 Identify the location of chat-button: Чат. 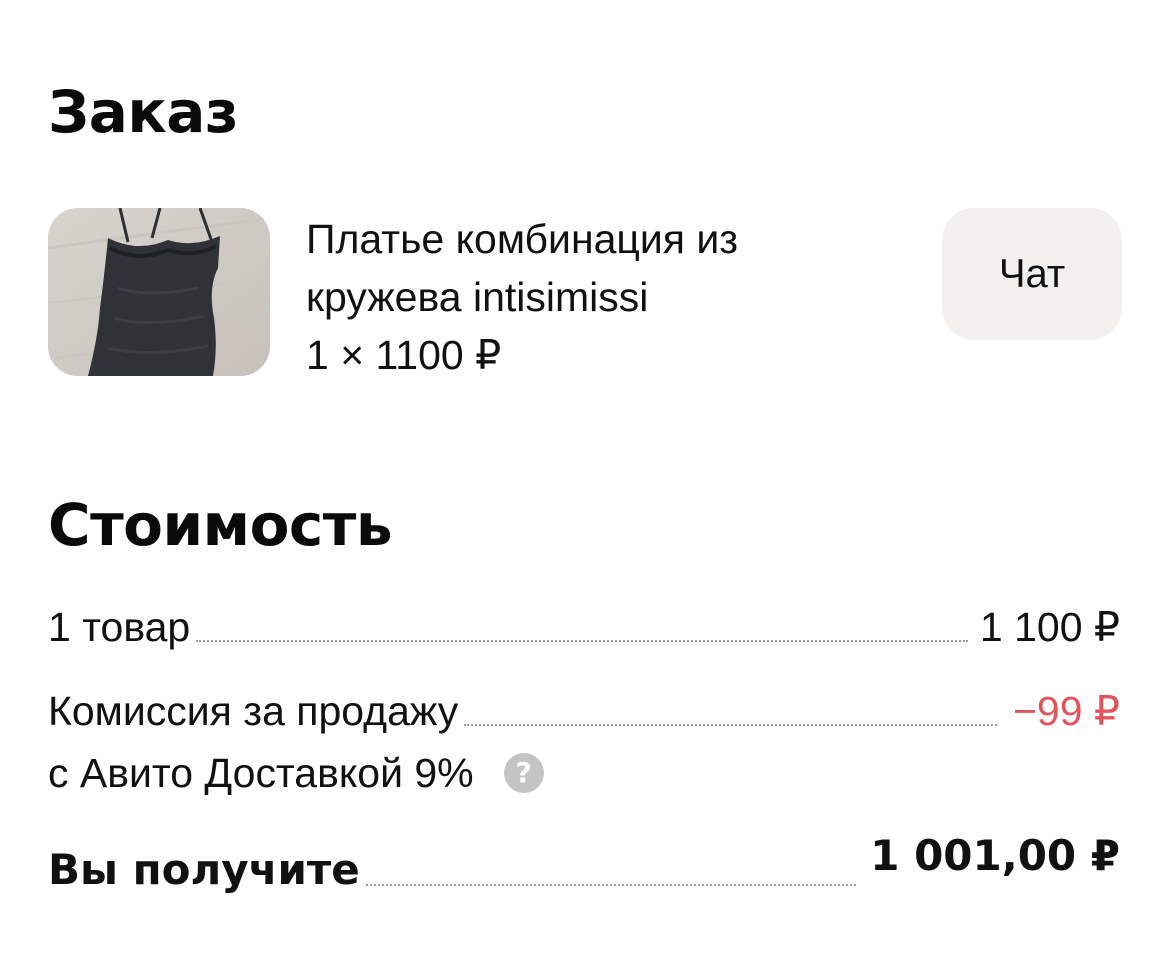
(1032, 274).